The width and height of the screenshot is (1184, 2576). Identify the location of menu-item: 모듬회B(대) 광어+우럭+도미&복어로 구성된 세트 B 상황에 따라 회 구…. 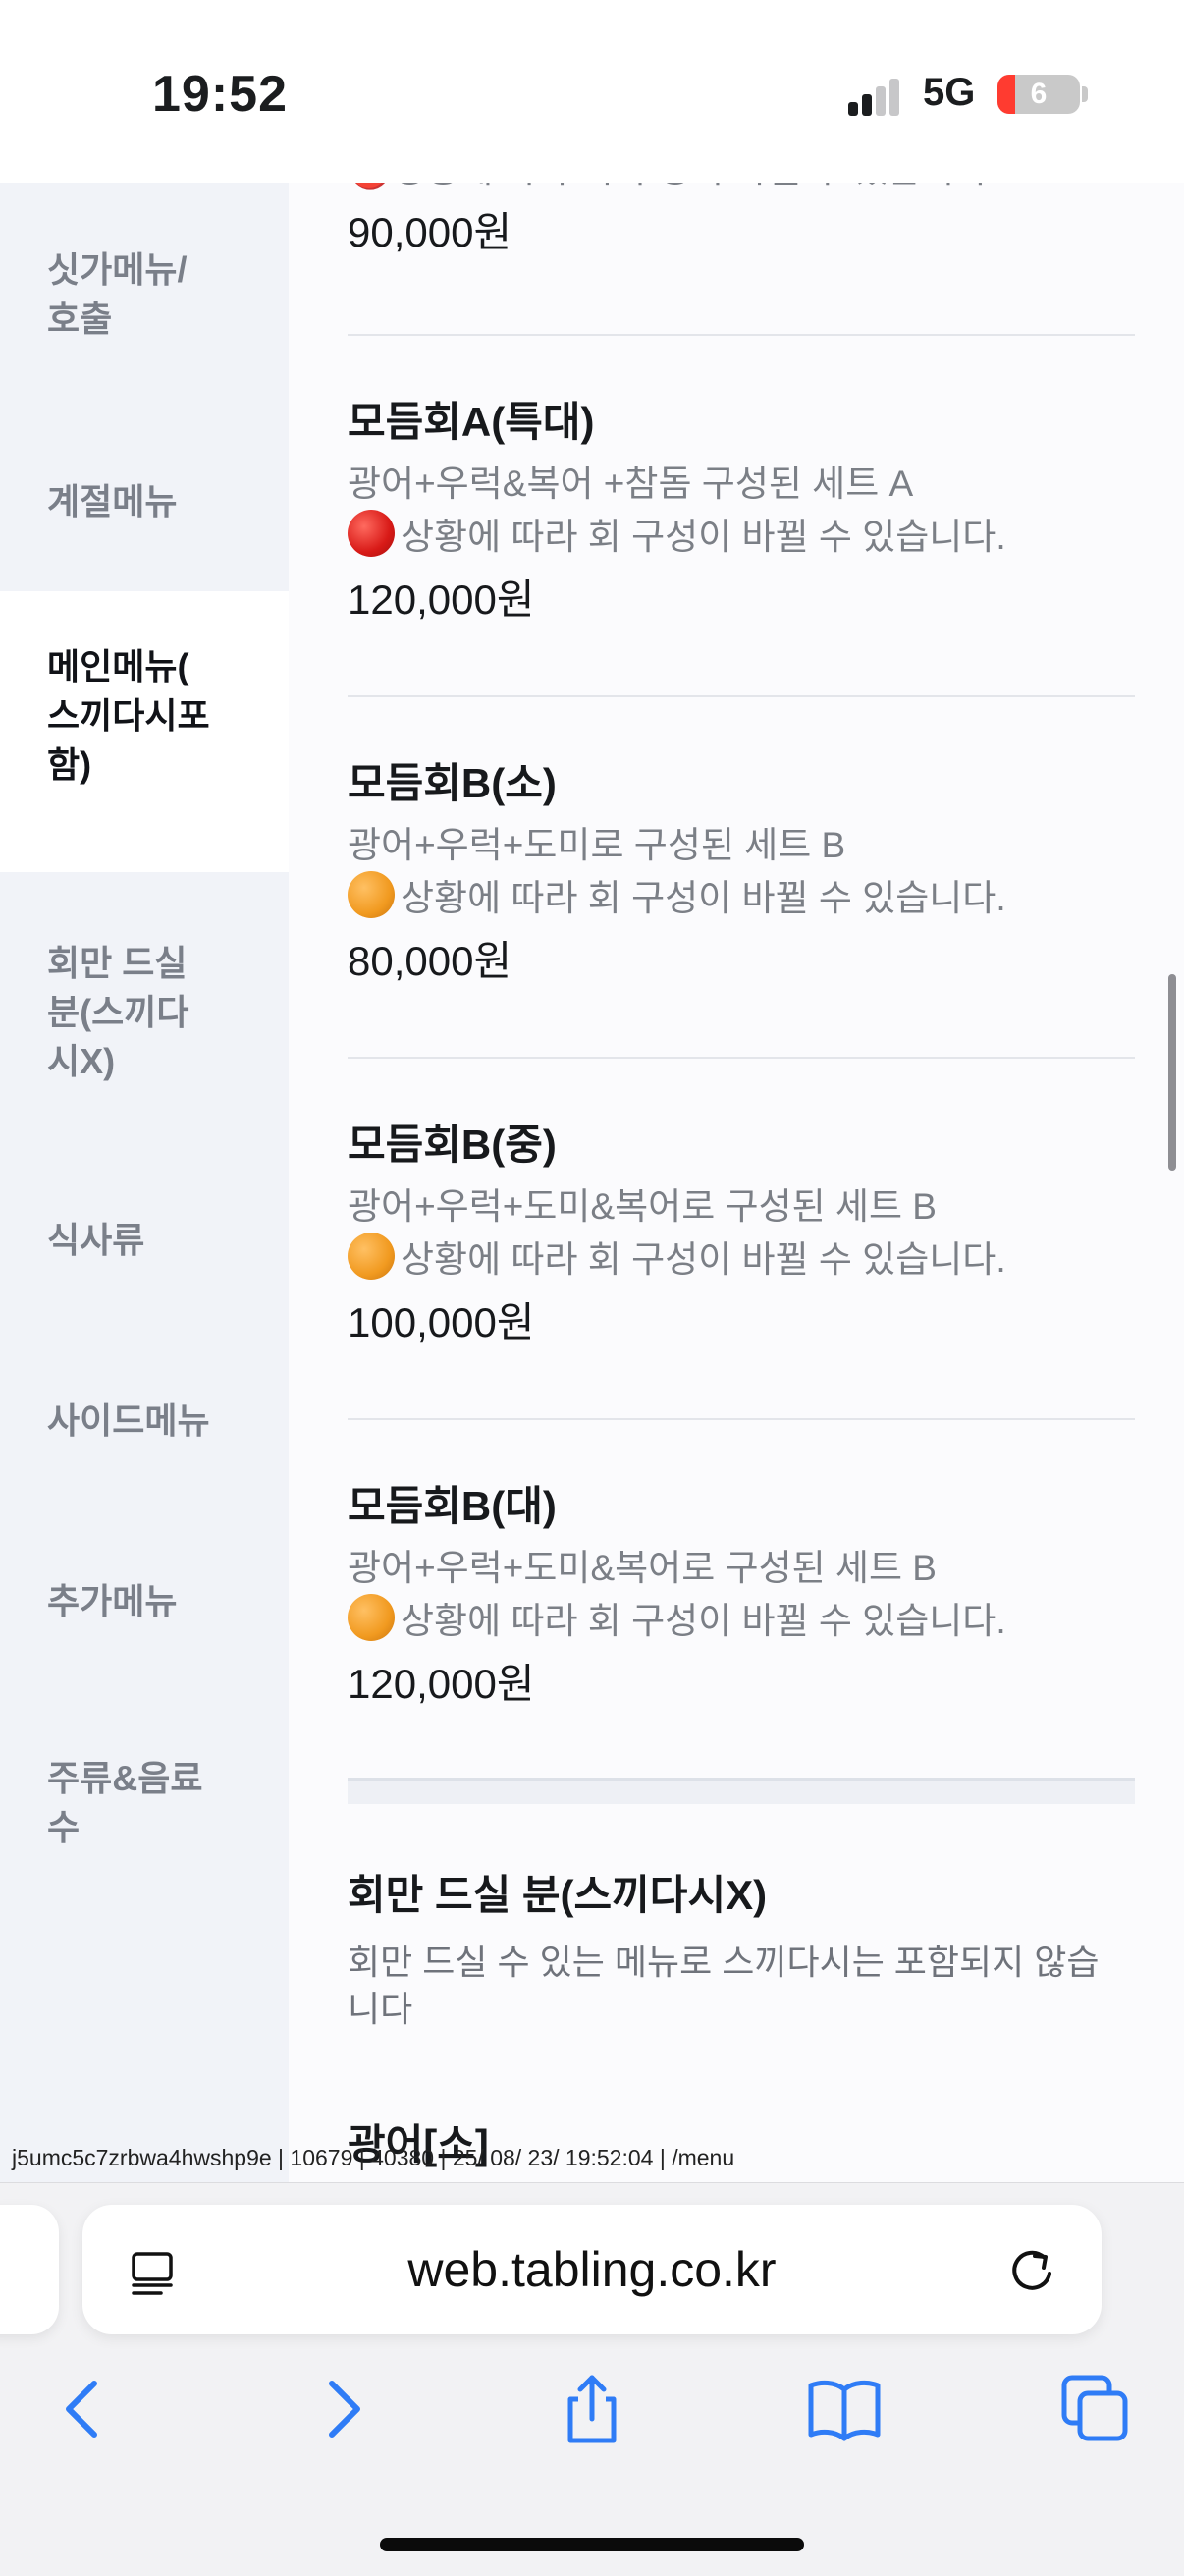
(741, 1596).